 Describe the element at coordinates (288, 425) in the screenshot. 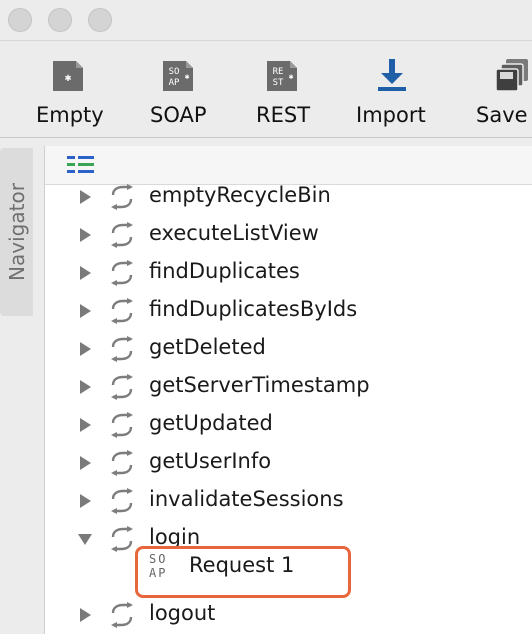

I see `tree-item-getUpdated: getUpdated` at that location.